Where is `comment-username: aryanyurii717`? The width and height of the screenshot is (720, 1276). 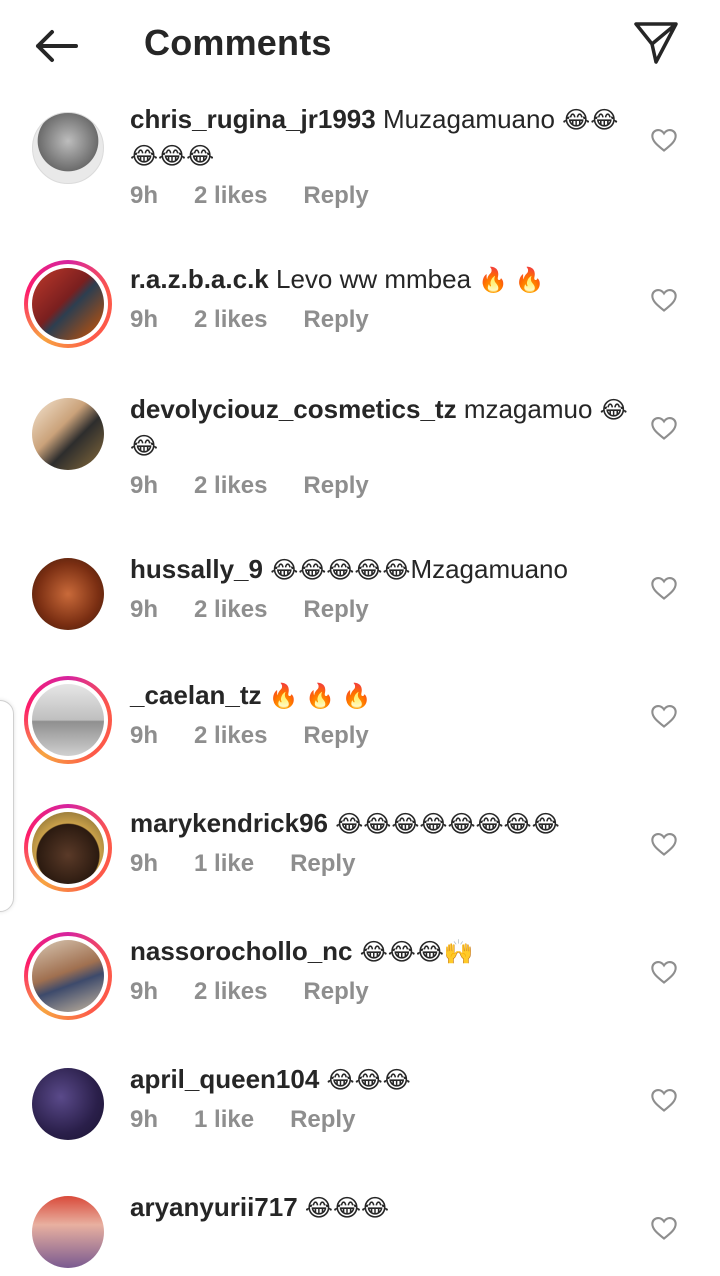
comment-username: aryanyurii717 is located at coordinates (214, 1207).